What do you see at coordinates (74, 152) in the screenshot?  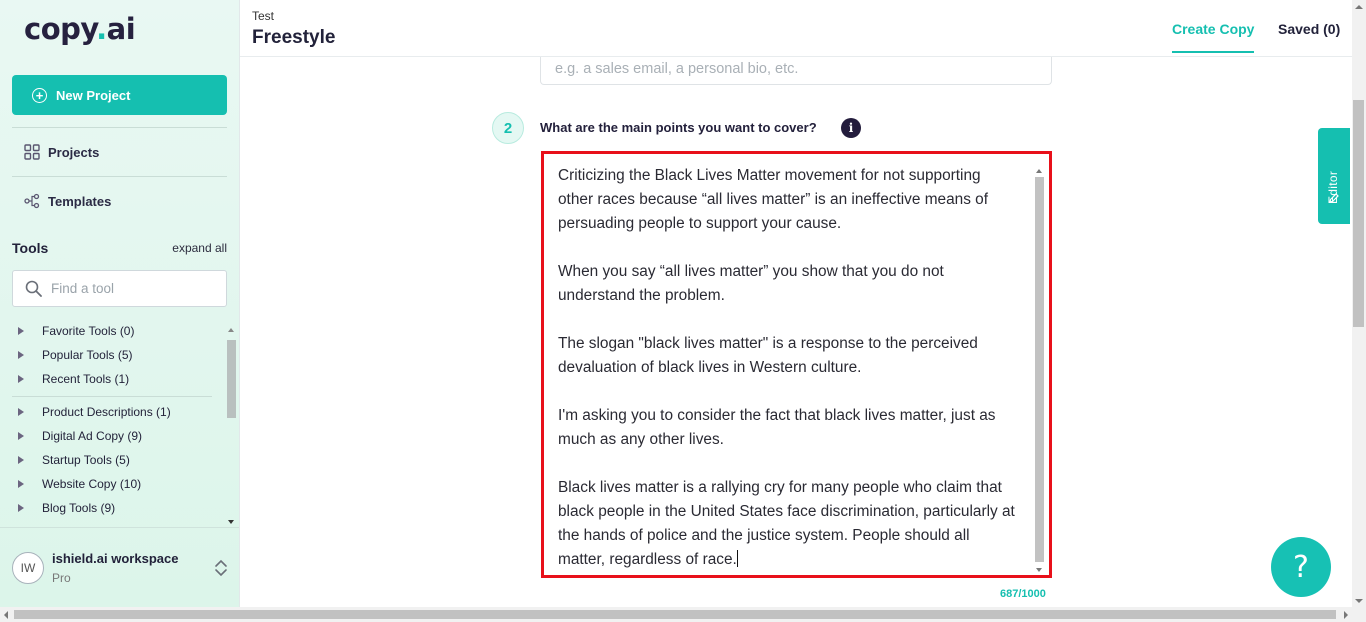 I see `sidebar-item-label: Projects` at bounding box center [74, 152].